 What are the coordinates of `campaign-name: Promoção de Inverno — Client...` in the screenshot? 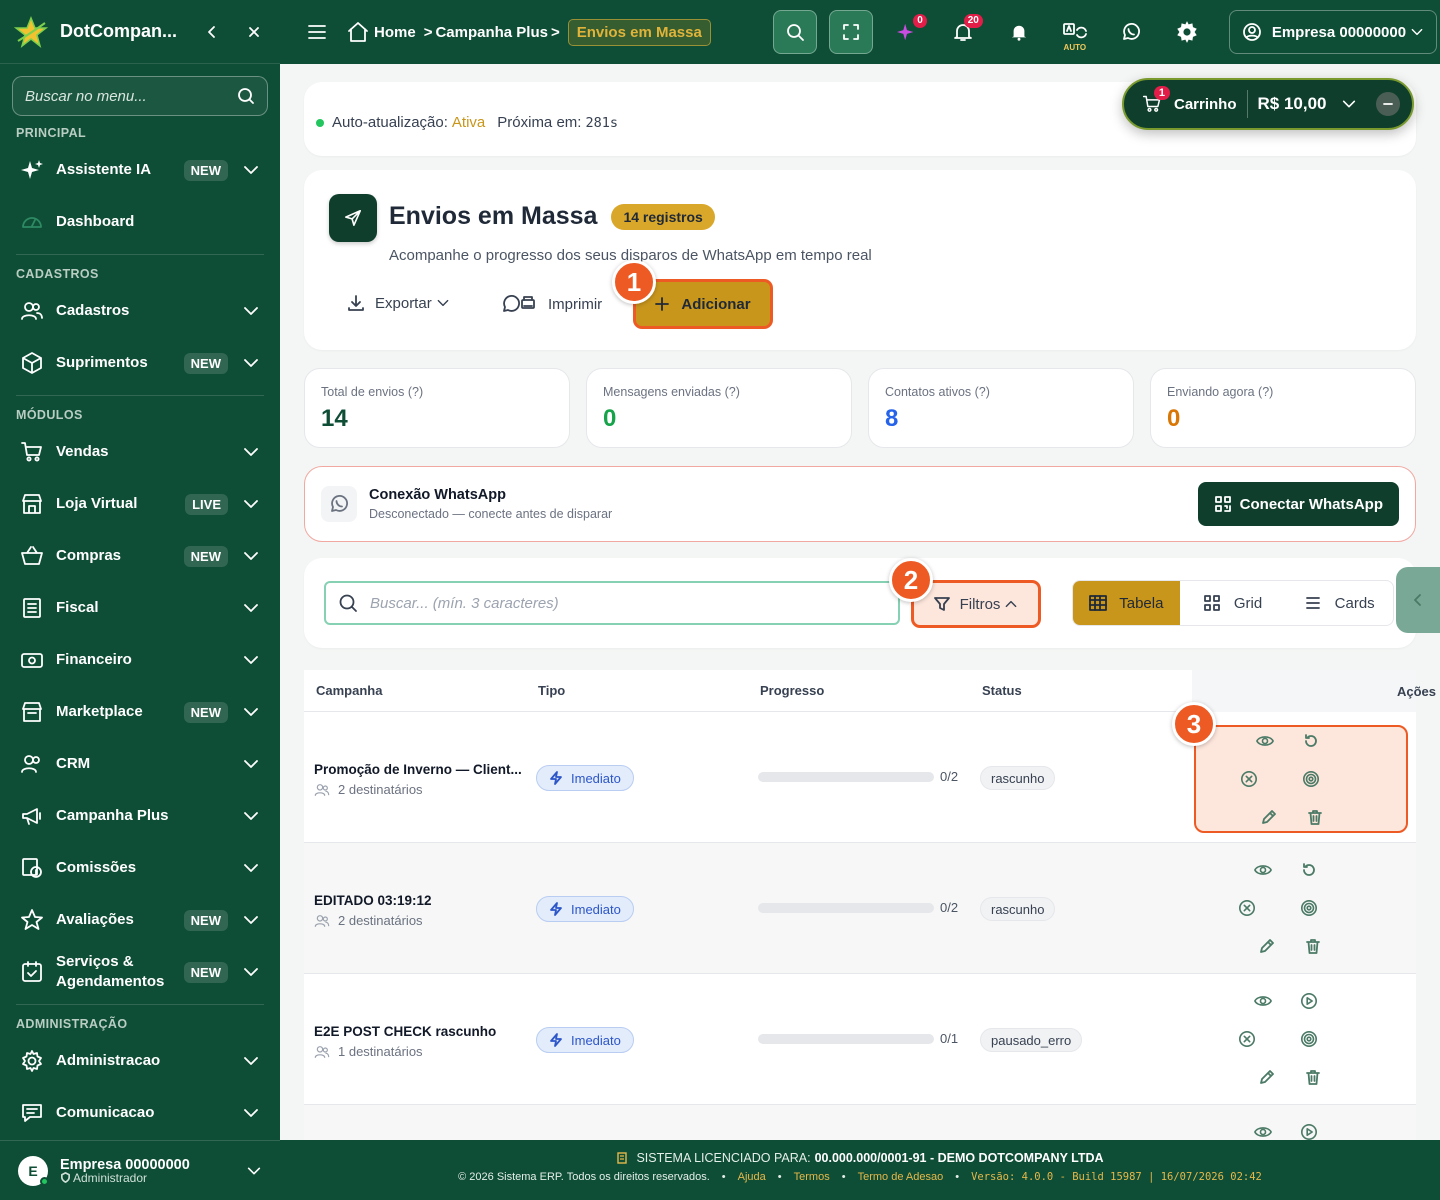 It's located at (419, 769).